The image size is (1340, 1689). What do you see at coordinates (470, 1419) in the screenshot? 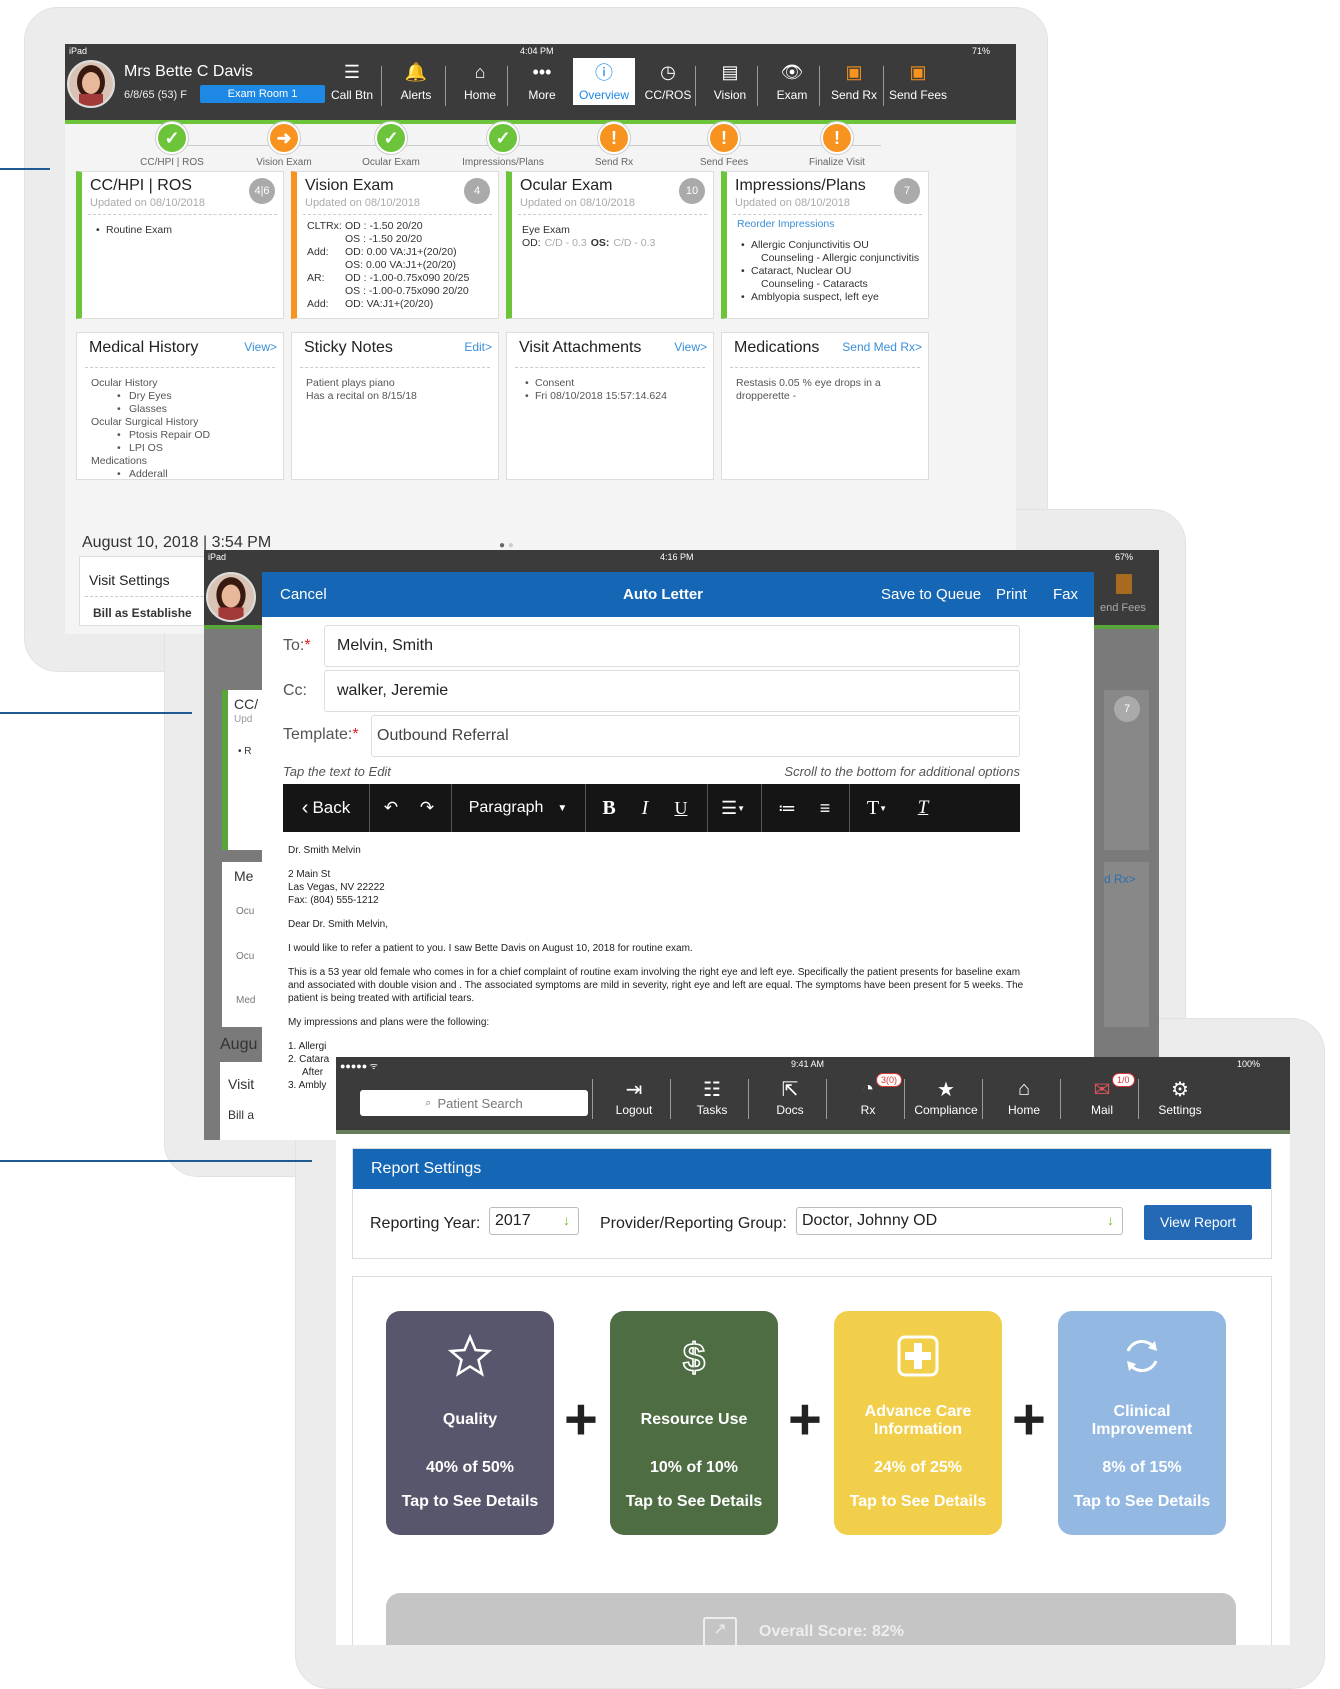
I see `metric-title: Quality` at bounding box center [470, 1419].